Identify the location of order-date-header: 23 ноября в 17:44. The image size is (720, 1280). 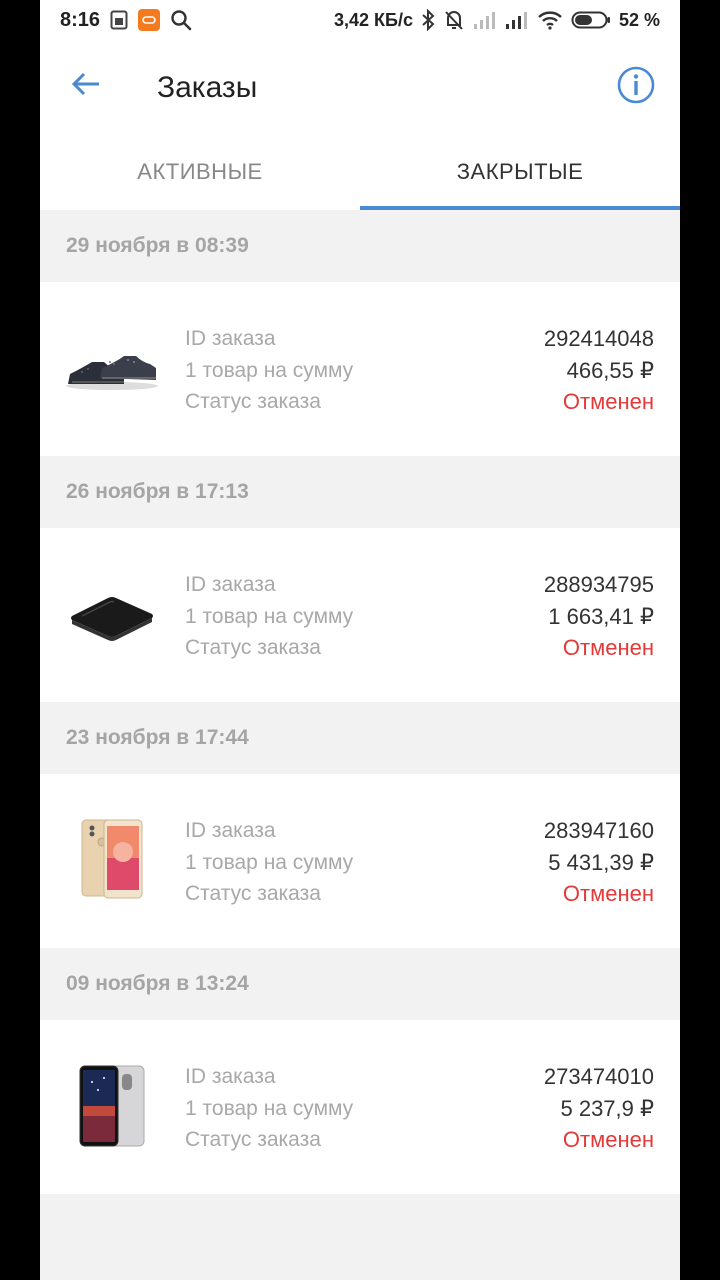
(157, 737).